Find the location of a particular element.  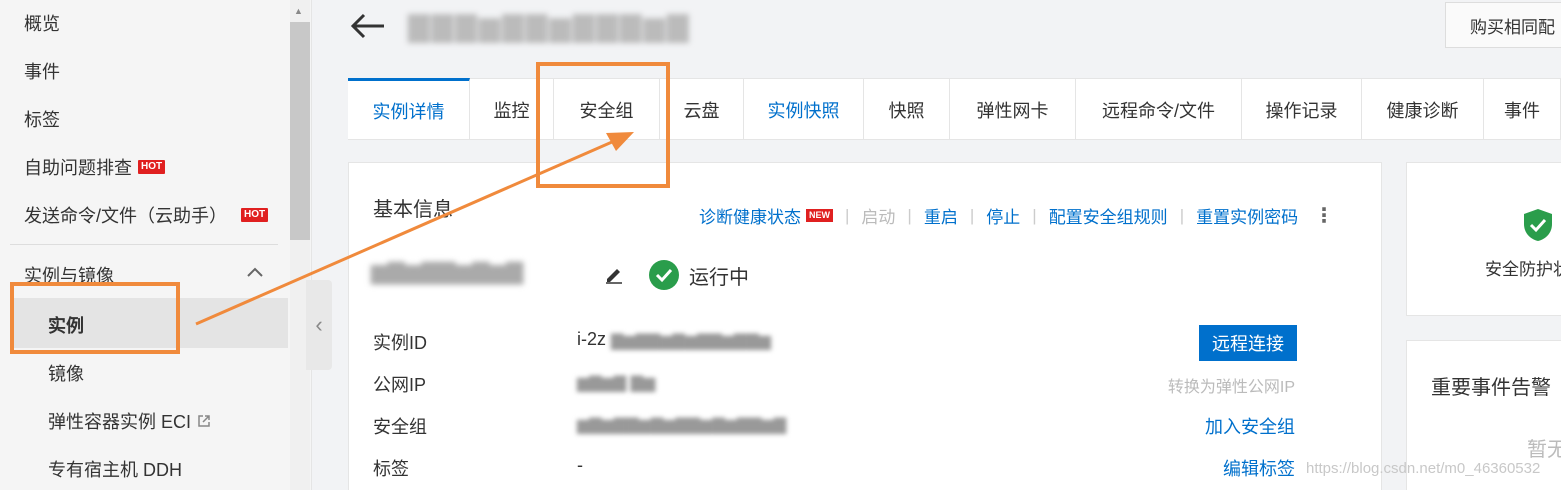

sidebar-item-cloud-assistant: 发送命令/文件（云助手） HOT is located at coordinates (146, 215).